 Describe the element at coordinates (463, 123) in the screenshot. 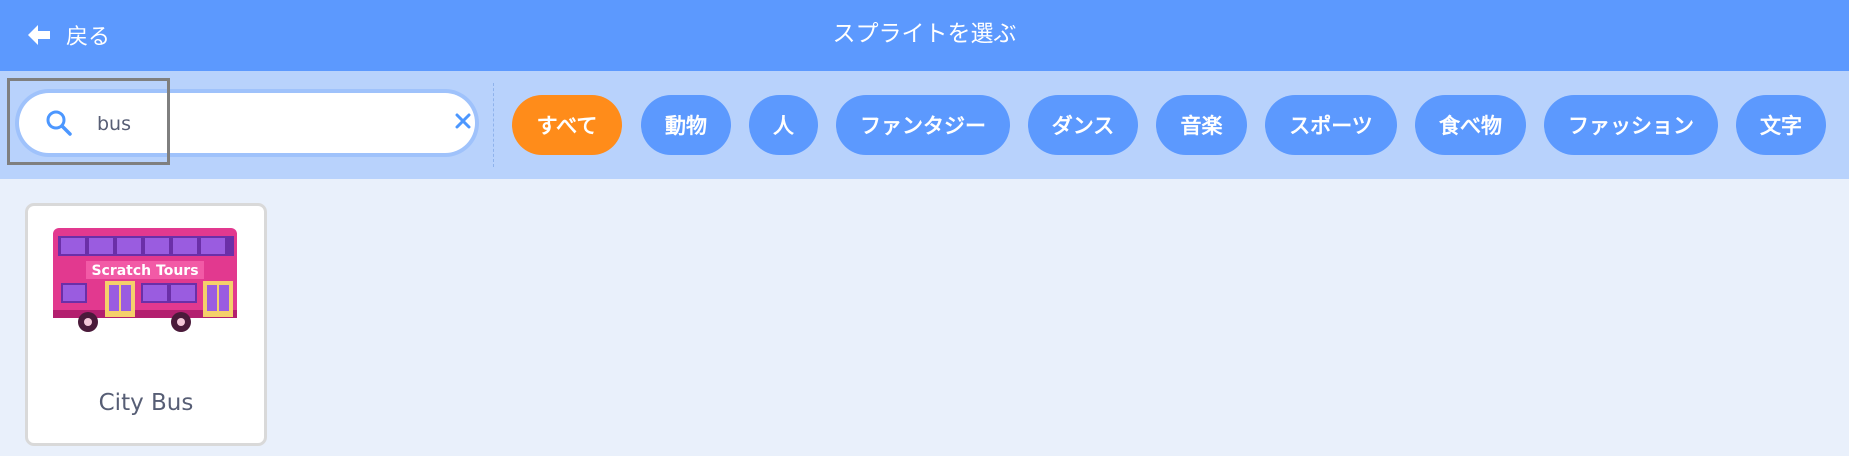

I see `close-icon` at that location.